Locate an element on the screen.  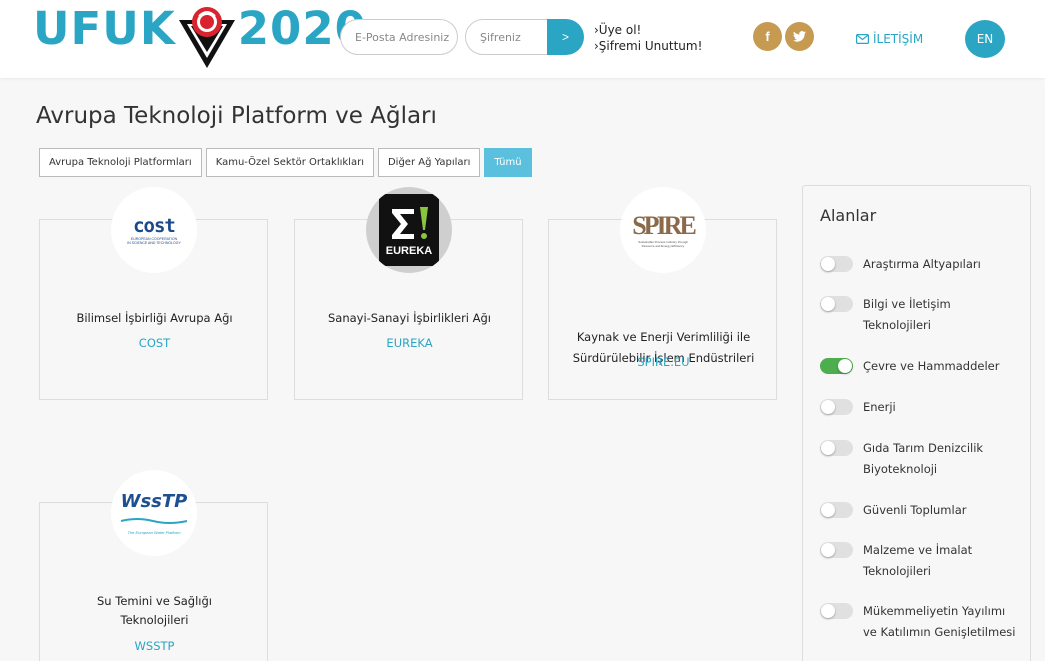
contact-link: İLETİŞİM is located at coordinates (889, 39).